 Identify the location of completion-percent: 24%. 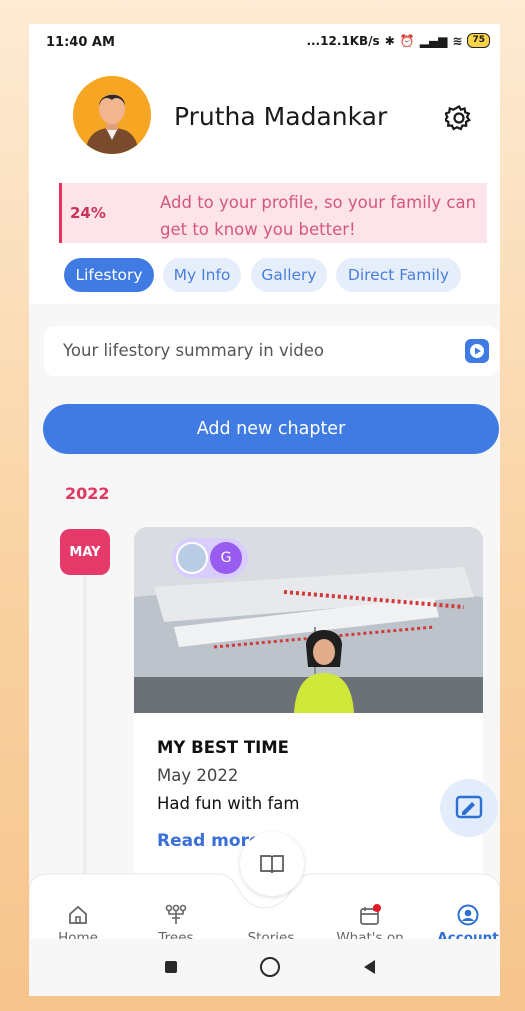
(88, 213).